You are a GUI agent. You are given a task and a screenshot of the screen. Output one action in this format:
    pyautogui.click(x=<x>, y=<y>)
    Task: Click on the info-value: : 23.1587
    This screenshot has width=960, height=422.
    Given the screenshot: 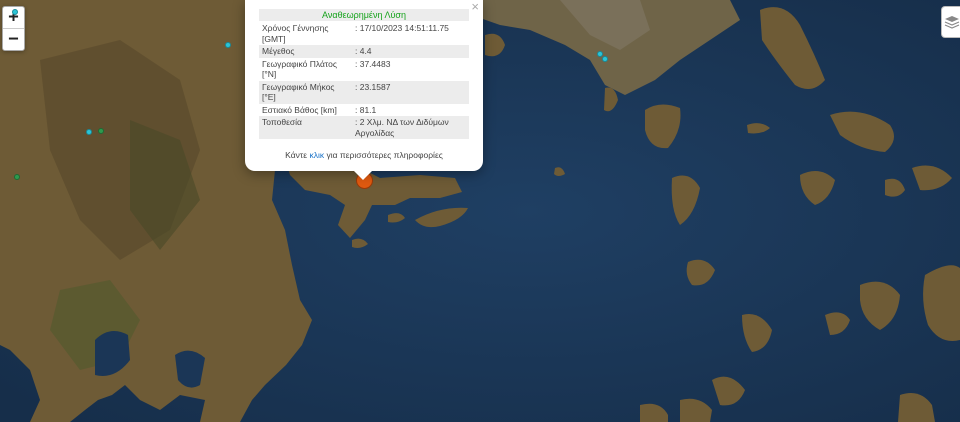 What is the action you would take?
    pyautogui.click(x=410, y=92)
    